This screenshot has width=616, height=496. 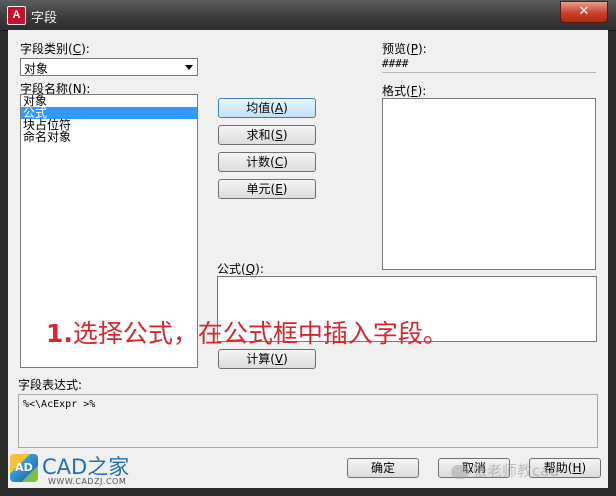 What do you see at coordinates (267, 162) in the screenshot?
I see `count-button: 计数(C)` at bounding box center [267, 162].